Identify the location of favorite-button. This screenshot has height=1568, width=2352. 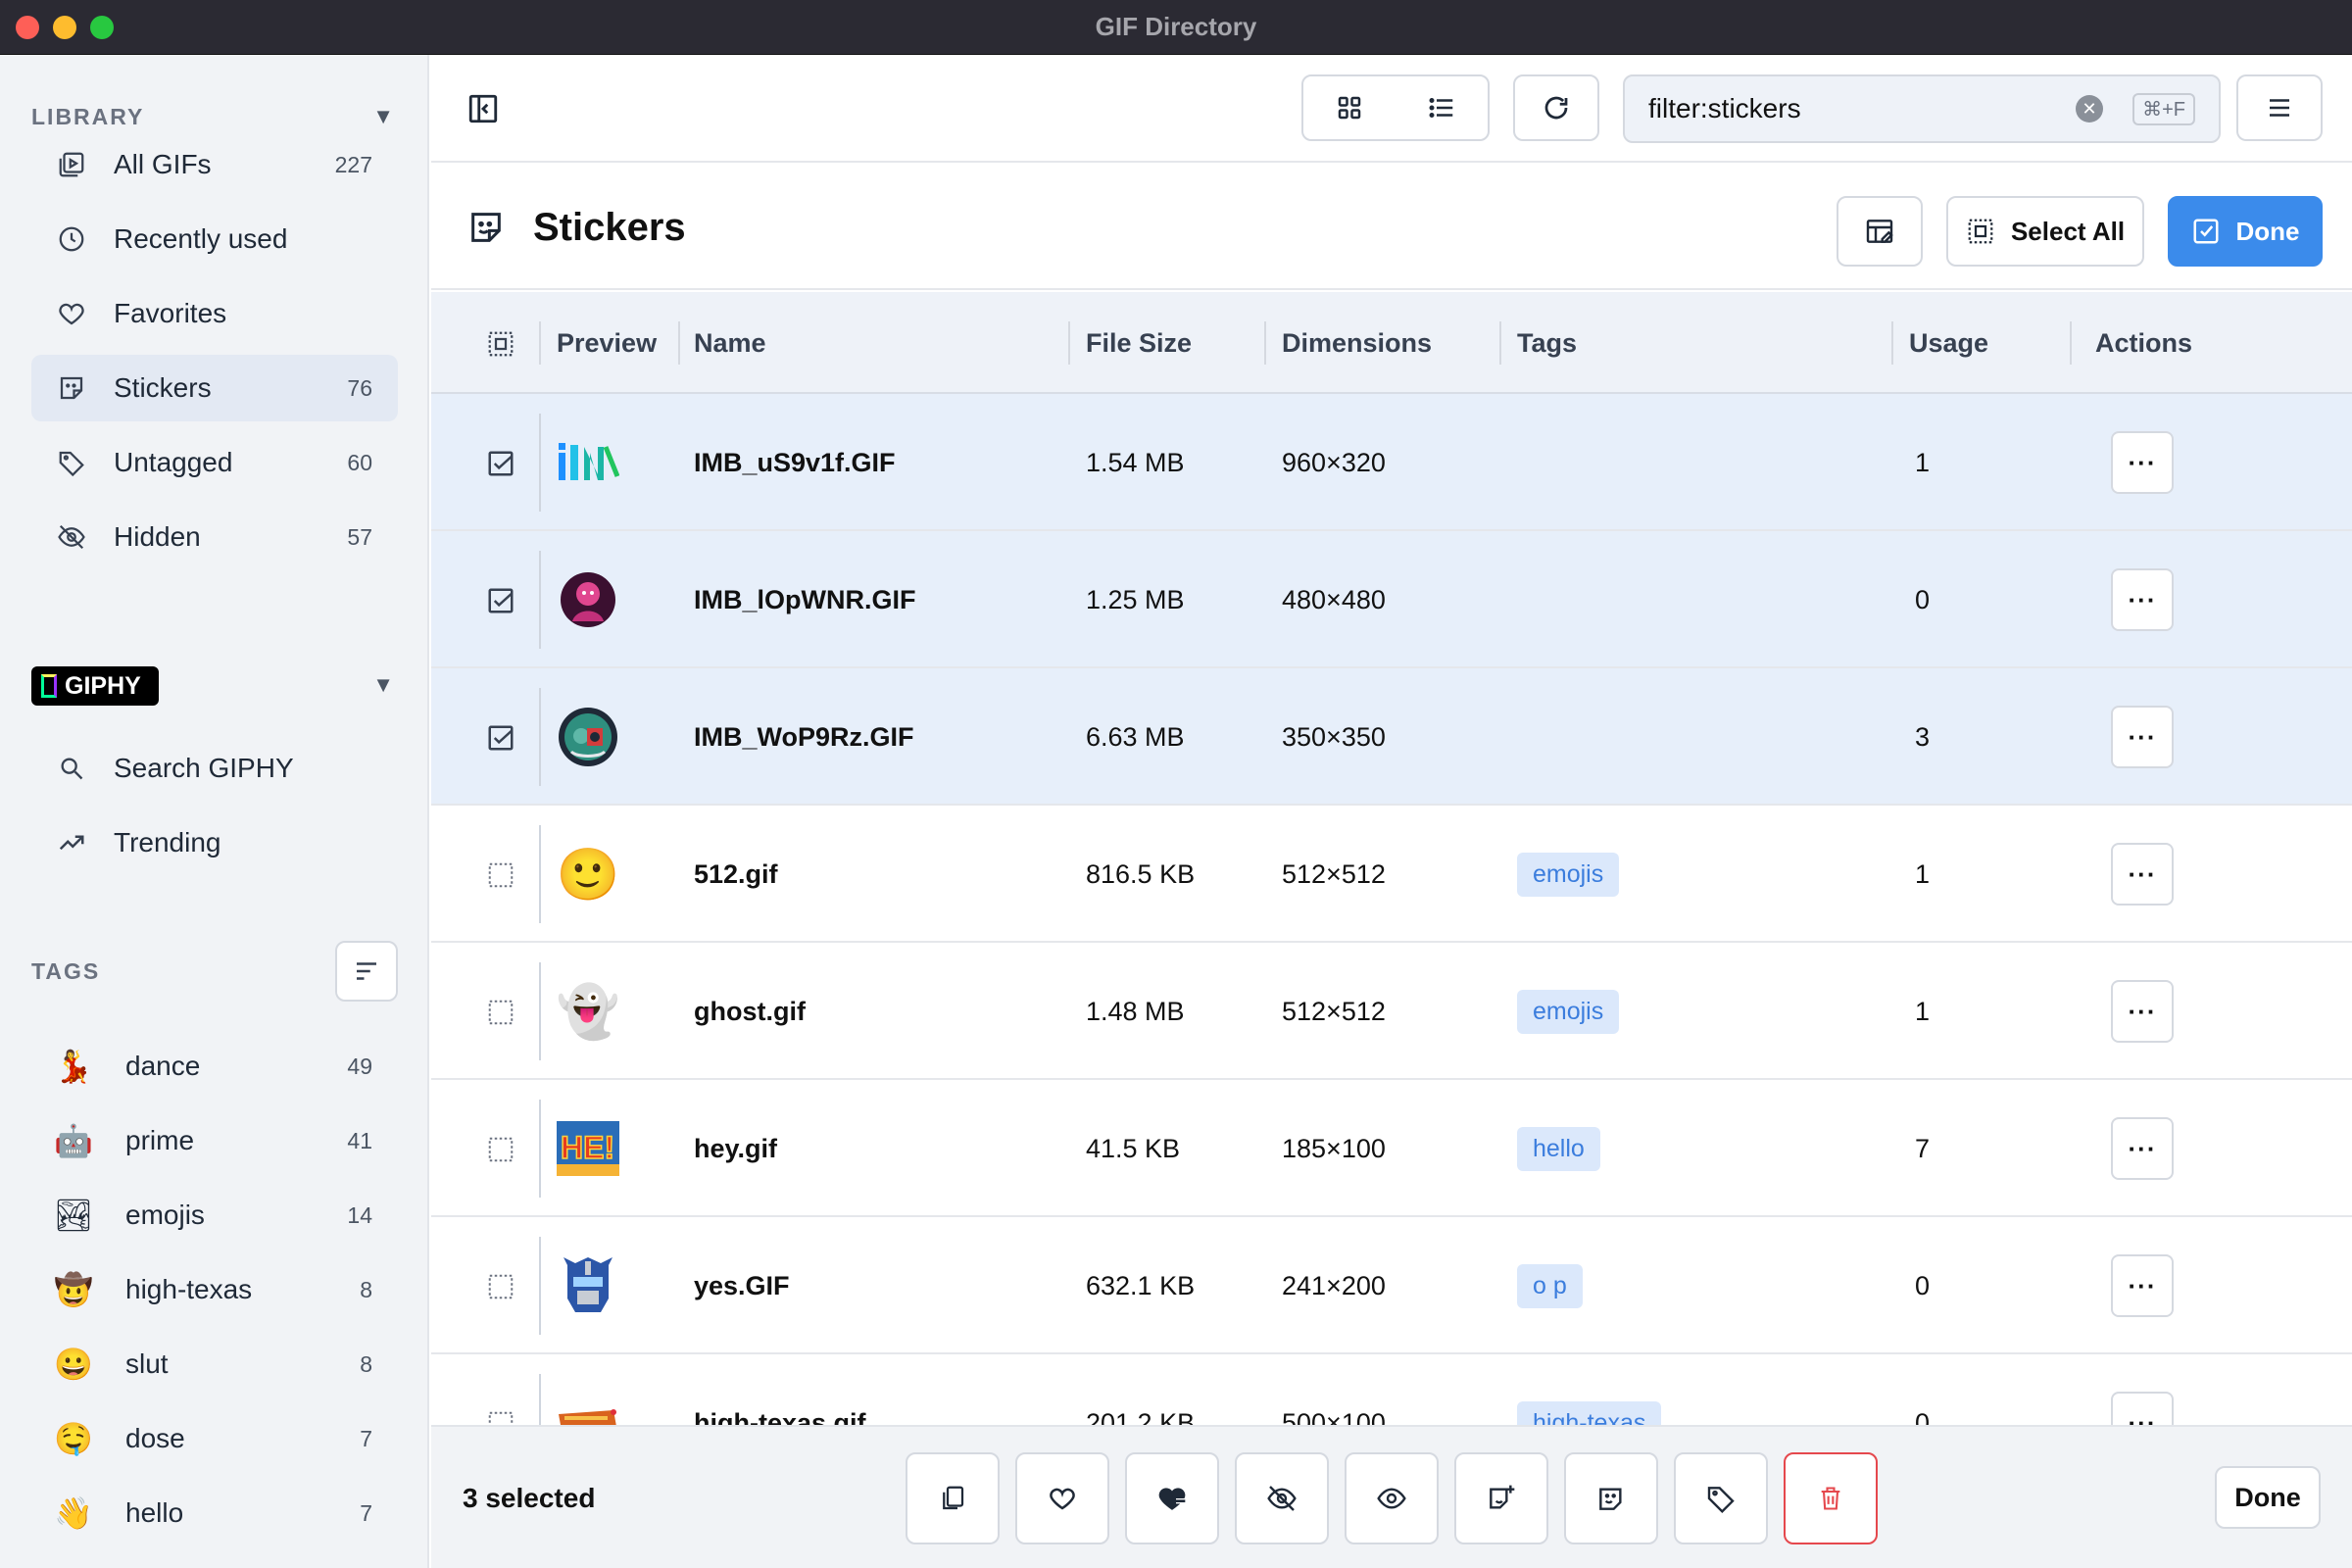
(1062, 1498).